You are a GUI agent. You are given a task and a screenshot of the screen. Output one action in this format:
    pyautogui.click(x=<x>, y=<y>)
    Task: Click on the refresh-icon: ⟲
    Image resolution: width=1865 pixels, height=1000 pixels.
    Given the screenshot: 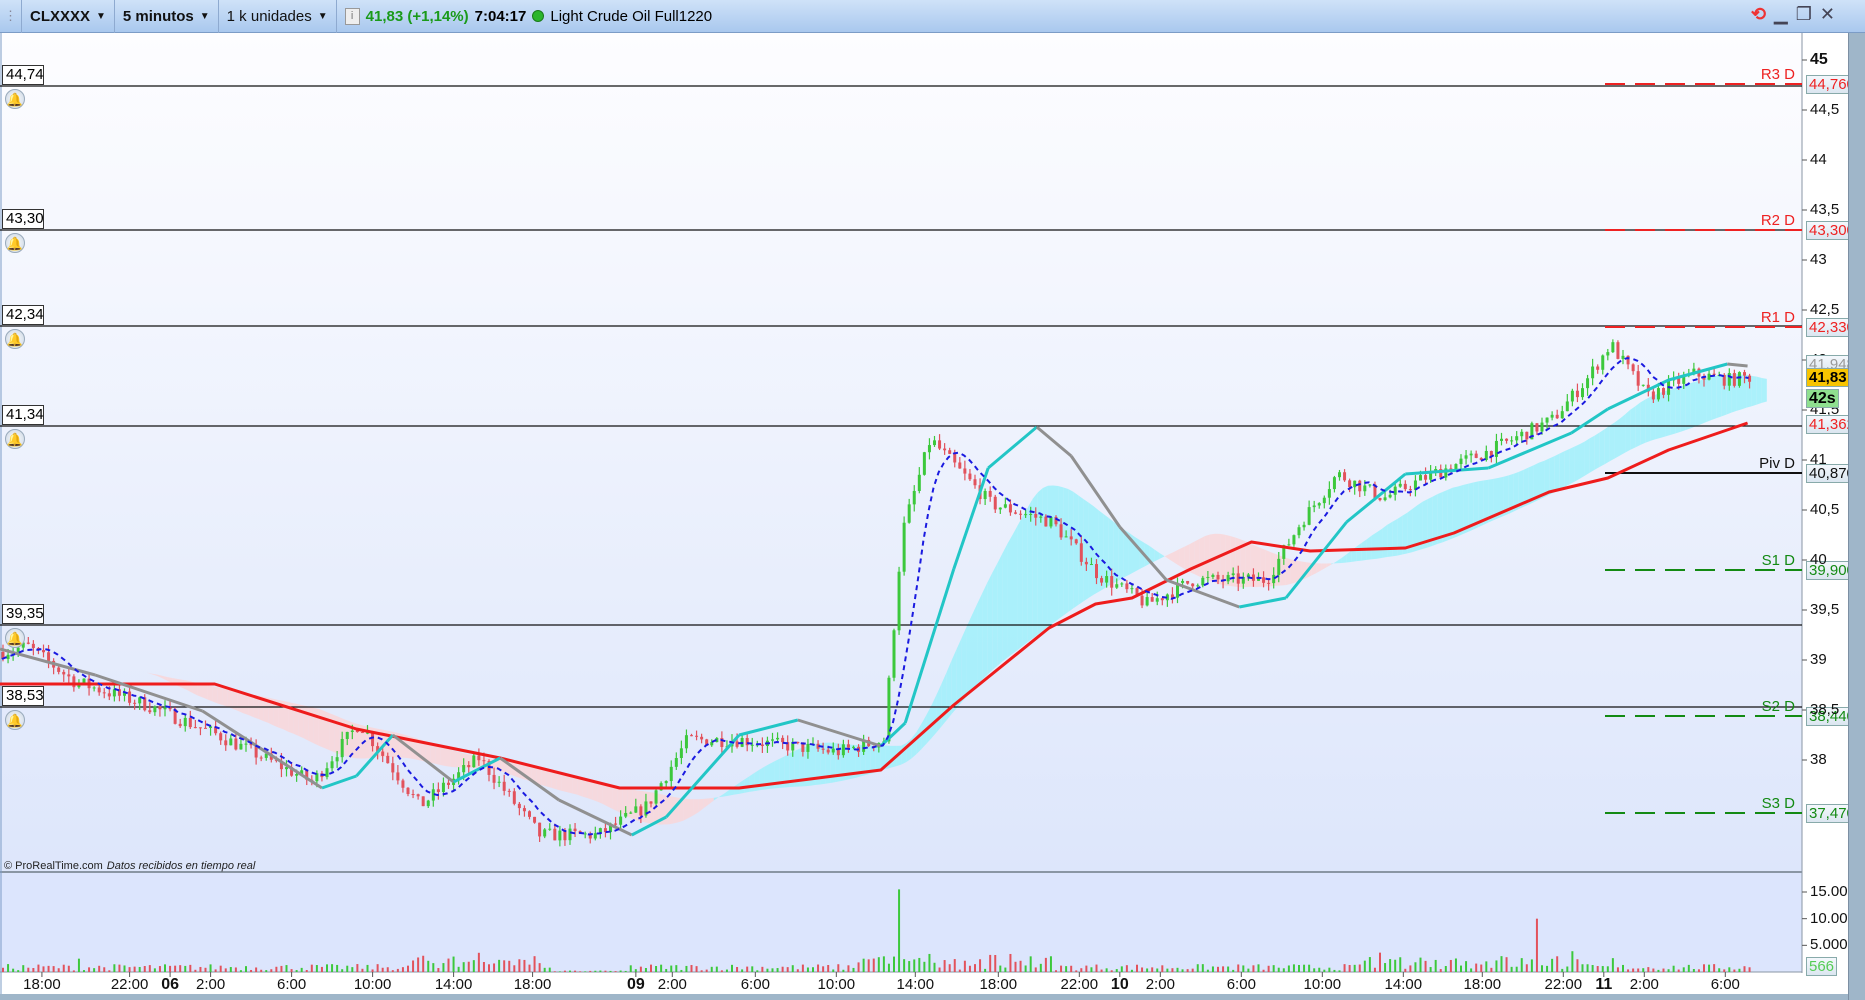 What is the action you would take?
    pyautogui.click(x=1758, y=14)
    